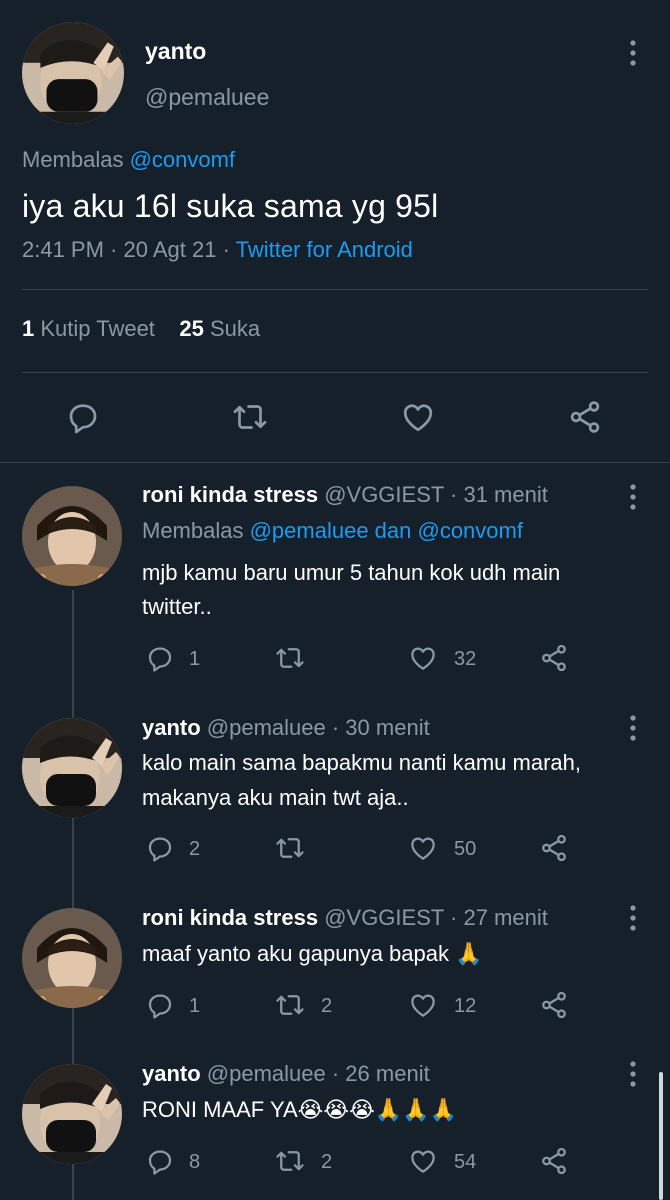 The height and width of the screenshot is (1200, 670). Describe the element at coordinates (661, 1136) in the screenshot. I see `scrollbar` at that location.